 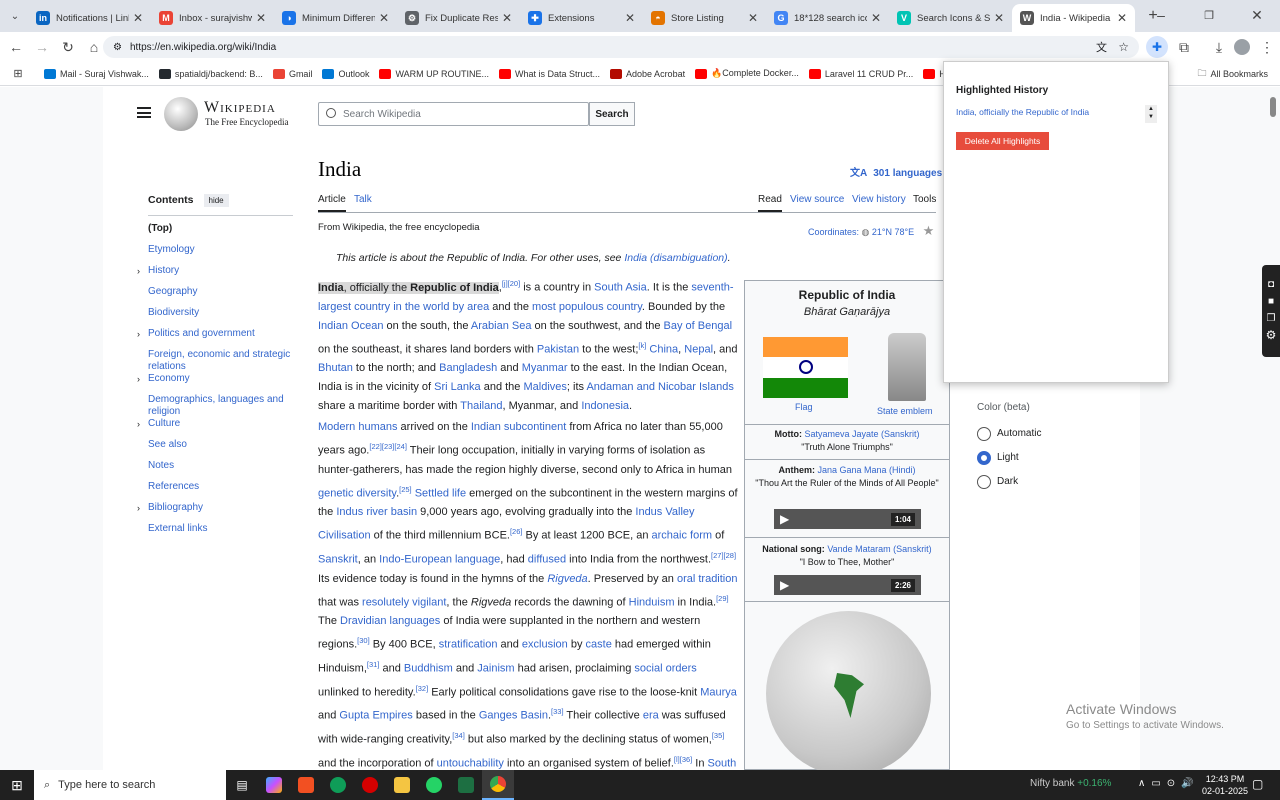 What do you see at coordinates (1267, 47) in the screenshot?
I see `menu-kebab-icon: ⋮` at bounding box center [1267, 47].